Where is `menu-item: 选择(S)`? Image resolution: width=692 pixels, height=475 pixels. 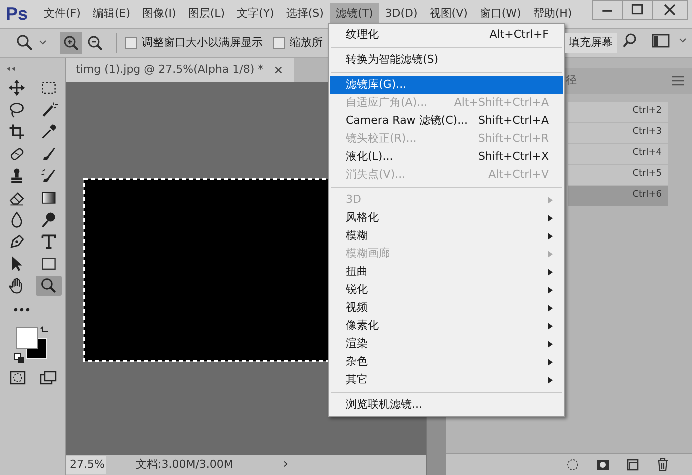 menu-item: 选择(S) is located at coordinates (305, 14).